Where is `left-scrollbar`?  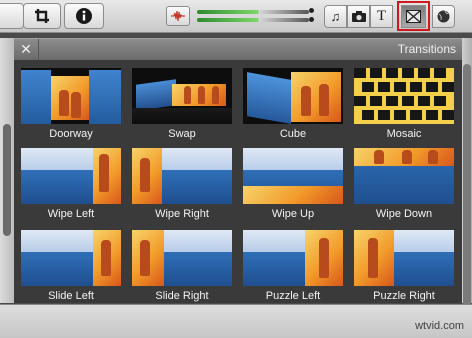
left-scrollbar is located at coordinates (7, 170).